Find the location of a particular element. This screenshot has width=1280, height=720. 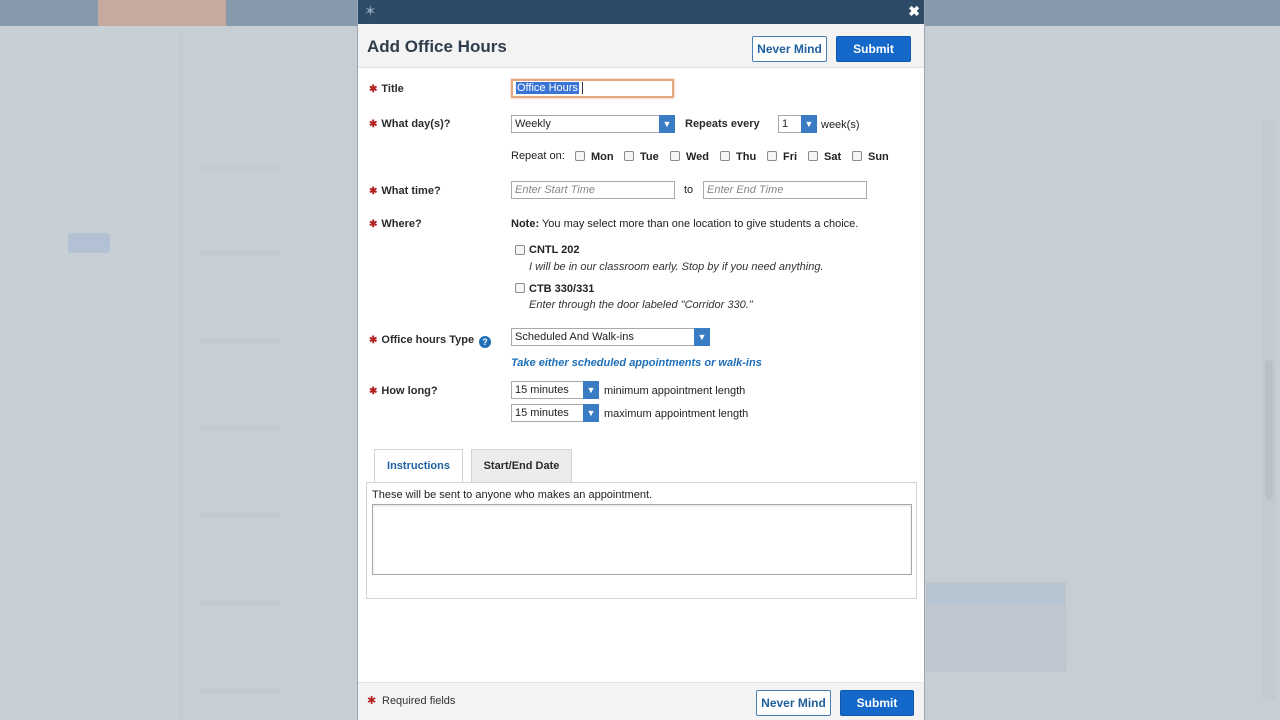

max-length-value: 15 minutes is located at coordinates (542, 413).